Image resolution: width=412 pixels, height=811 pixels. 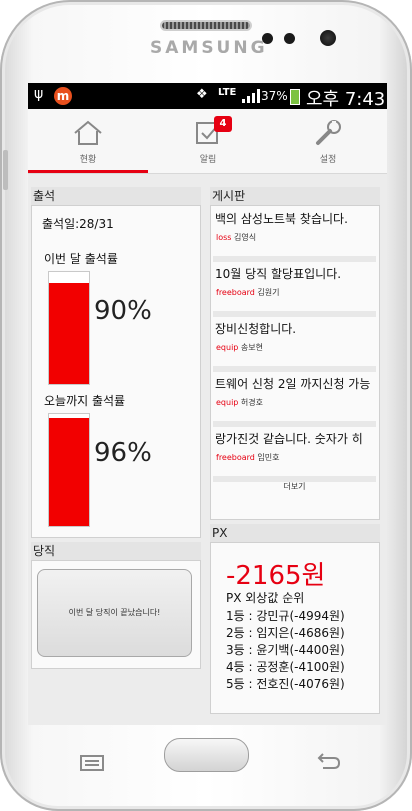 I want to click on post-author: 송보현, so click(x=252, y=347).